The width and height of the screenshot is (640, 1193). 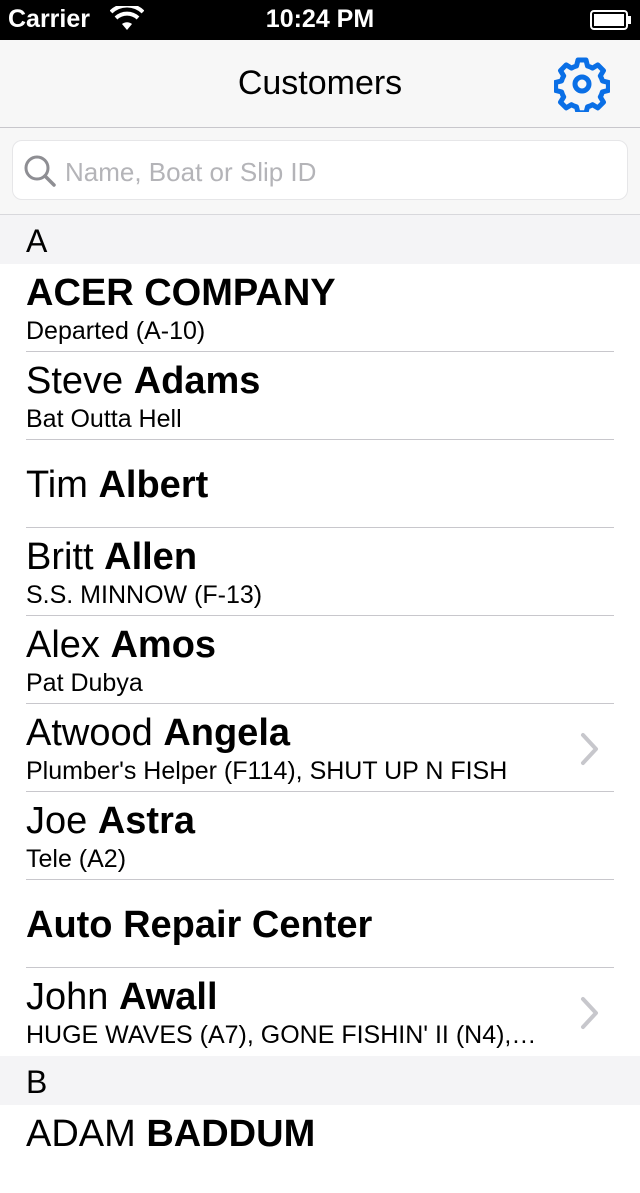 What do you see at coordinates (231, 1134) in the screenshot?
I see `customer-last-name: BADDUM` at bounding box center [231, 1134].